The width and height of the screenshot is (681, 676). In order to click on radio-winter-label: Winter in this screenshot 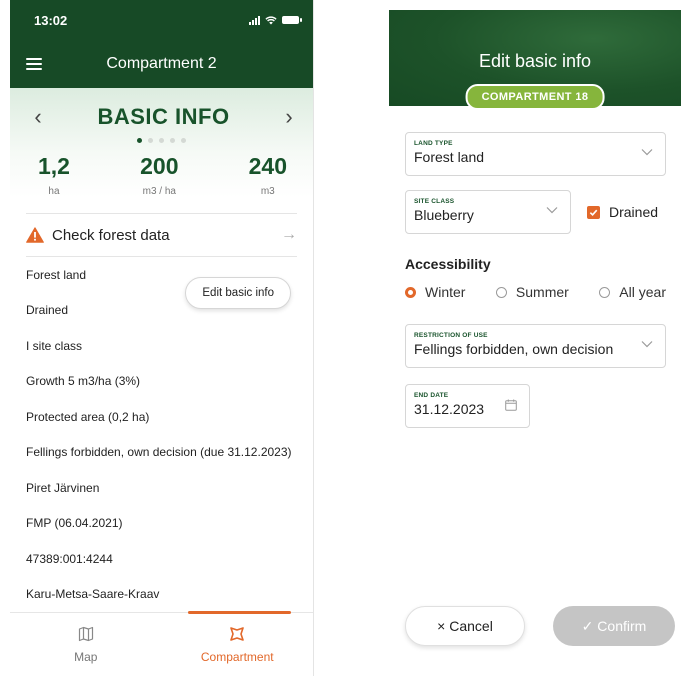, I will do `click(445, 292)`.